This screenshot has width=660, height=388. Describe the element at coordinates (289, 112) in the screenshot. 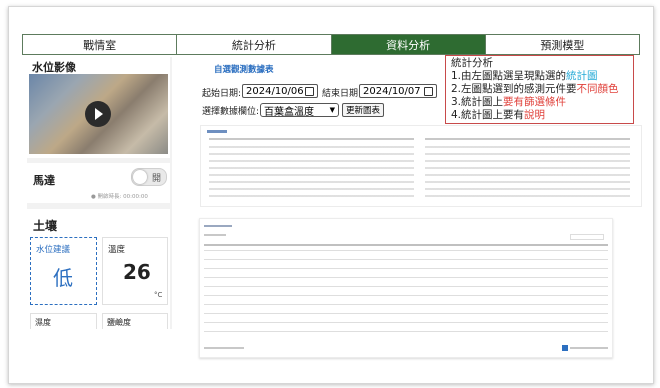

I see `field-select-value: 百葉盒溫度` at that location.